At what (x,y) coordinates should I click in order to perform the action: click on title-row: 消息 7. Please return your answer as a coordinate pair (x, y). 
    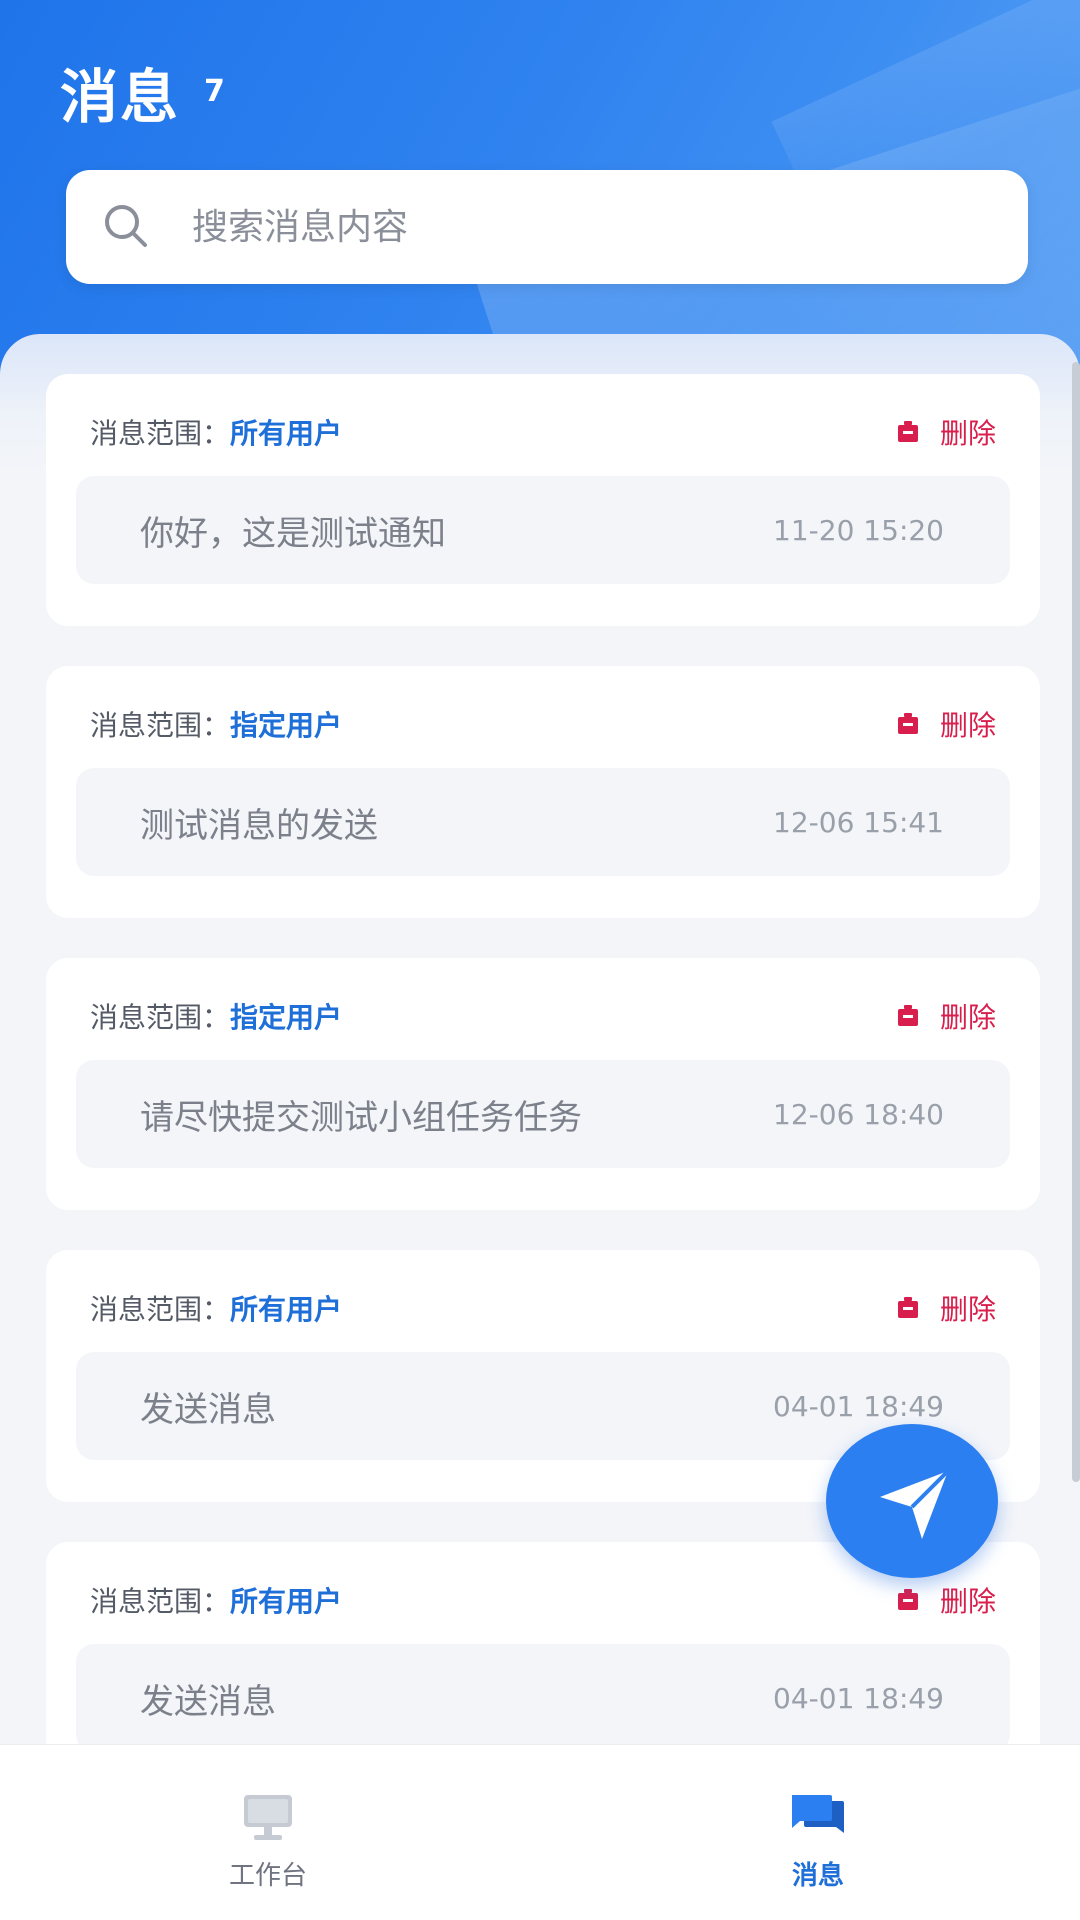
    Looking at the image, I should click on (142, 97).